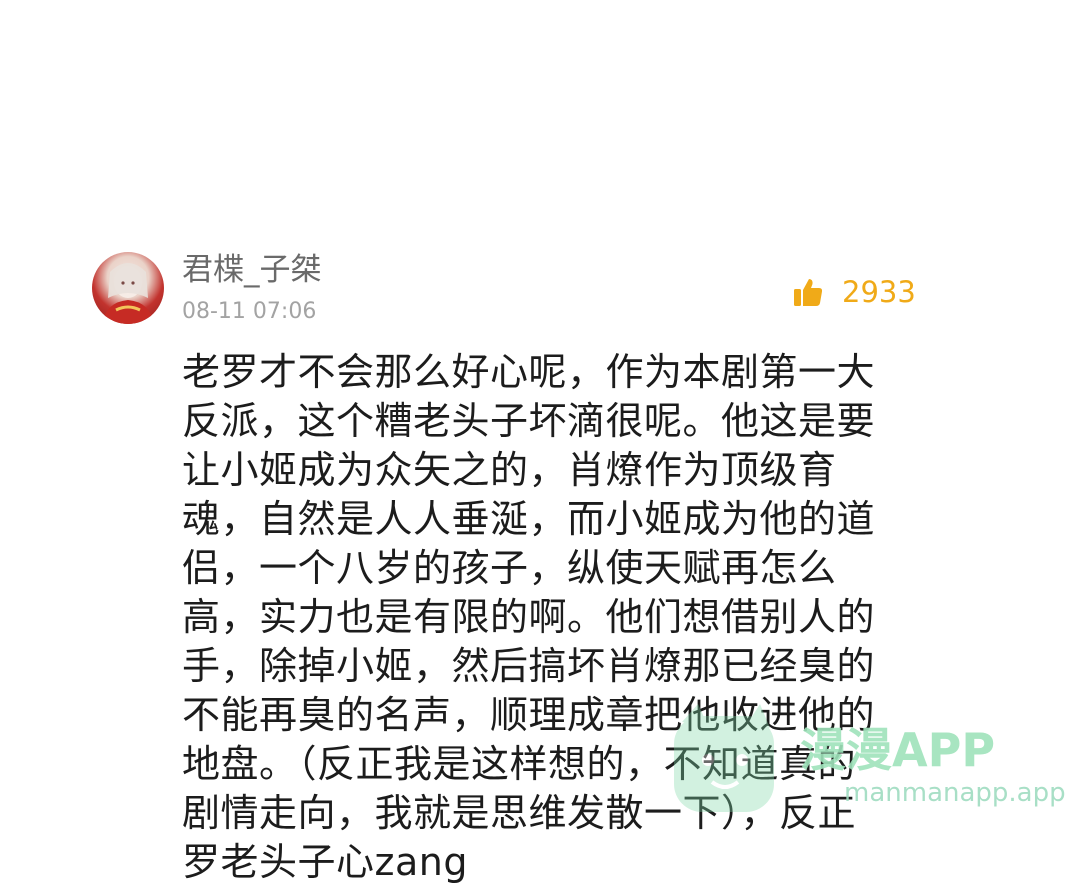  What do you see at coordinates (249, 311) in the screenshot?
I see `comment-timestamp: 08-11 07:06` at bounding box center [249, 311].